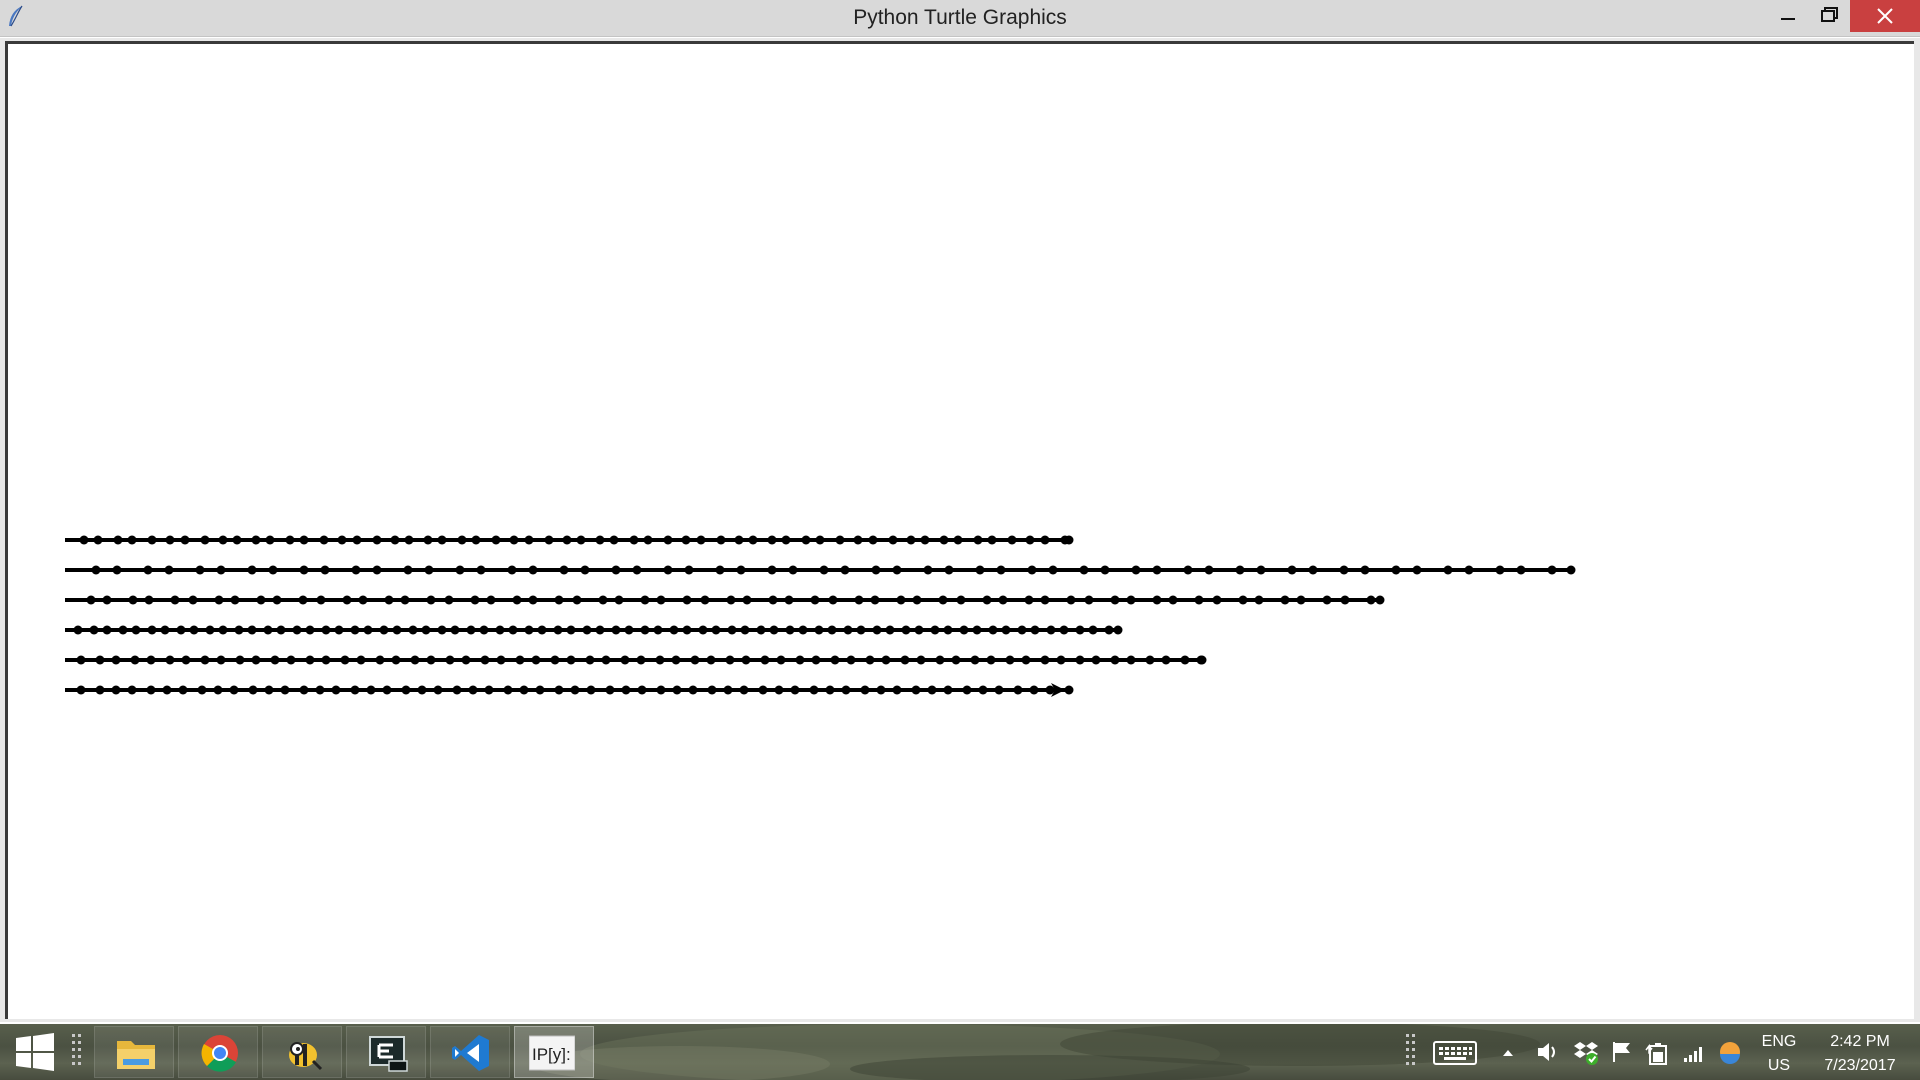 This screenshot has width=1920, height=1080. What do you see at coordinates (218, 1052) in the screenshot?
I see `taskbar-chrome` at bounding box center [218, 1052].